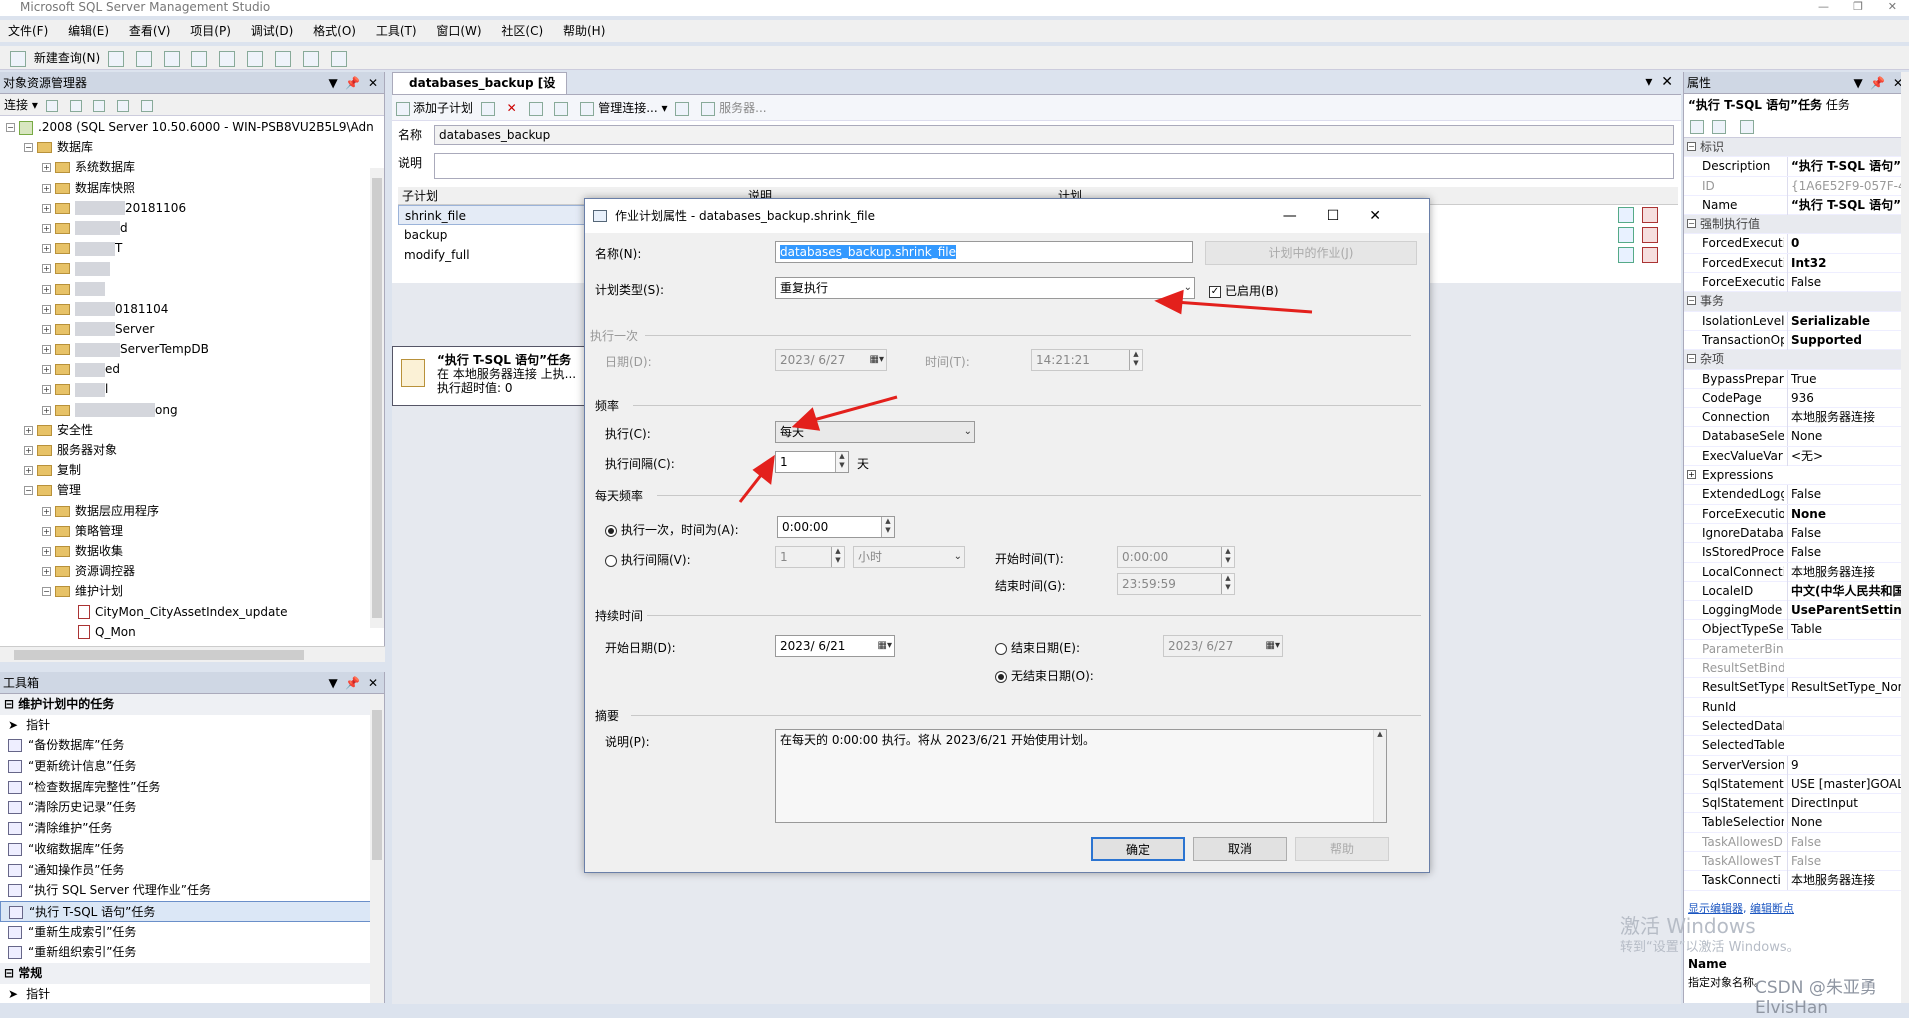 The image size is (1909, 1018). Describe the element at coordinates (584, 31) in the screenshot. I see `menu-help: 帮助(H)` at that location.